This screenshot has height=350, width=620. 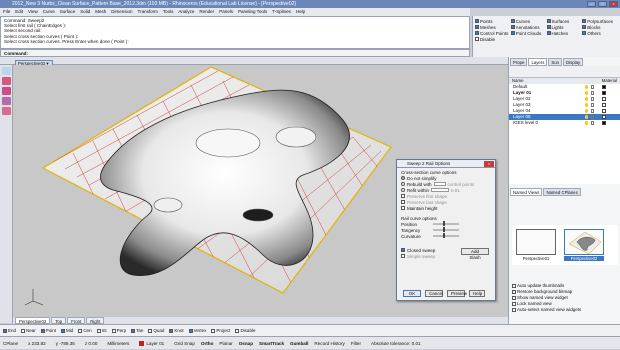 I want to click on osnap-mid: Mid, so click(x=67, y=330).